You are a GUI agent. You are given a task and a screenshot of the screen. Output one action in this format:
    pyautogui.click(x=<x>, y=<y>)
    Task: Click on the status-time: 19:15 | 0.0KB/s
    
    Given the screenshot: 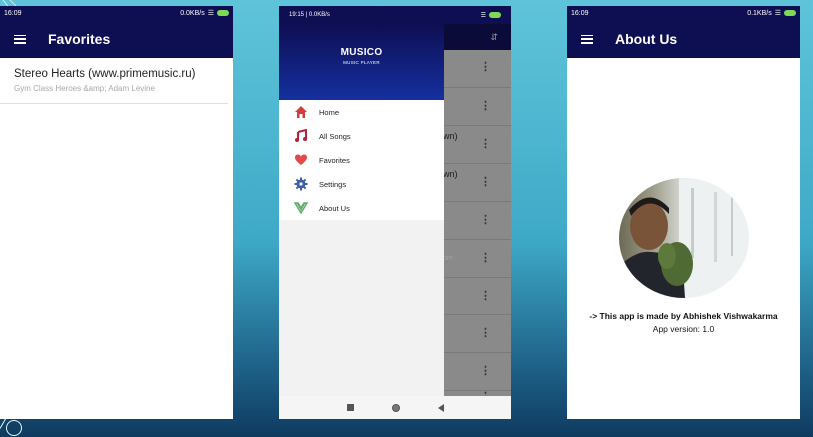 What is the action you would take?
    pyautogui.click(x=309, y=15)
    